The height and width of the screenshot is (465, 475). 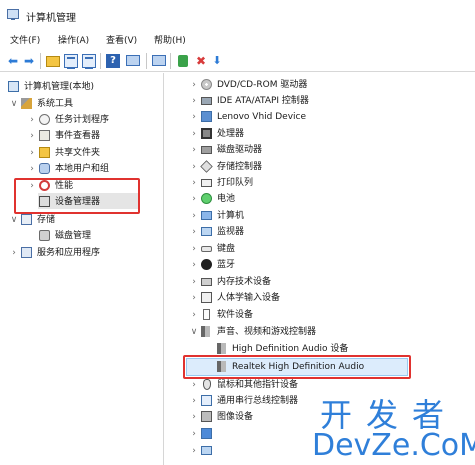 What do you see at coordinates (258, 385) in the screenshot?
I see `device-label: 鼠标和其他指针设备` at bounding box center [258, 385].